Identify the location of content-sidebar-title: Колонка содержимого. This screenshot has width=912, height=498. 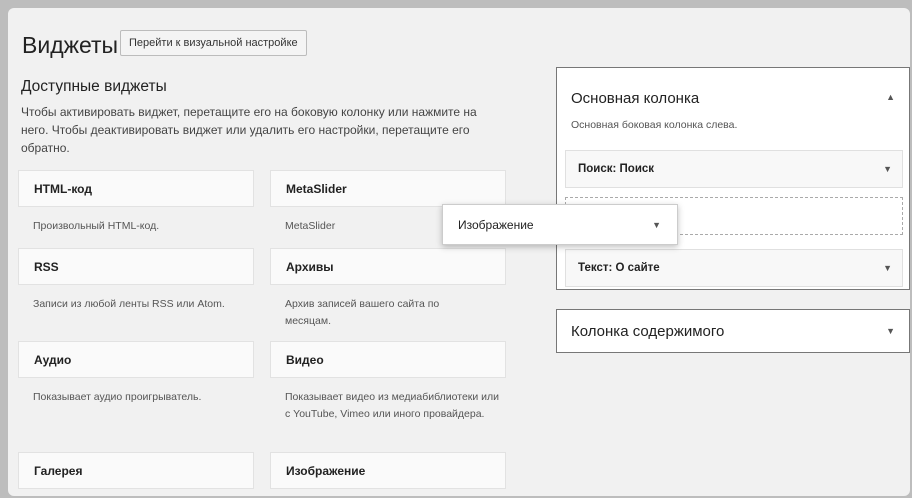
(647, 331).